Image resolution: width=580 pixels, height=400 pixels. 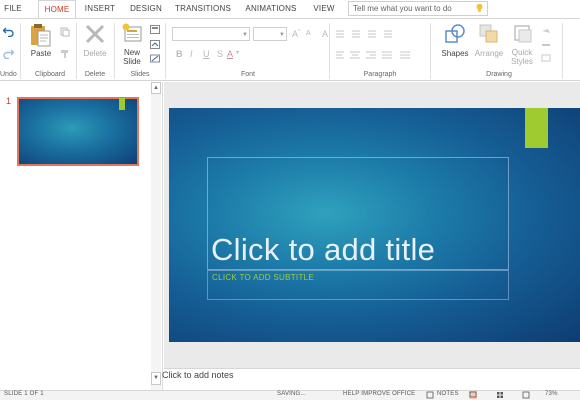 I want to click on notes-button: NOTES, so click(x=448, y=394).